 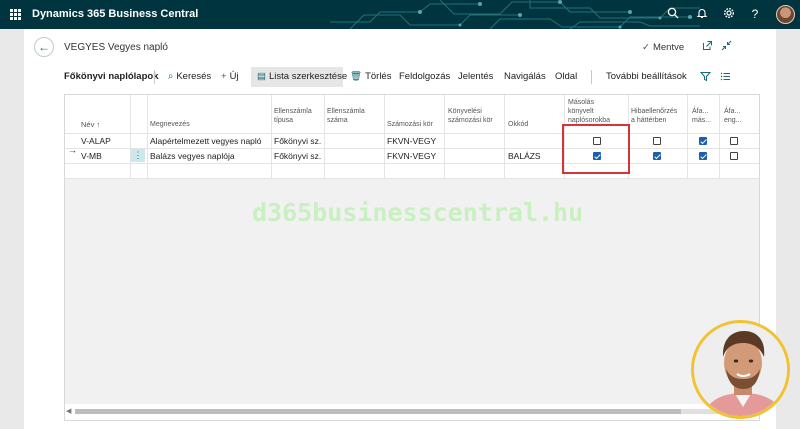 I want to click on presenter-photo, so click(x=740, y=369).